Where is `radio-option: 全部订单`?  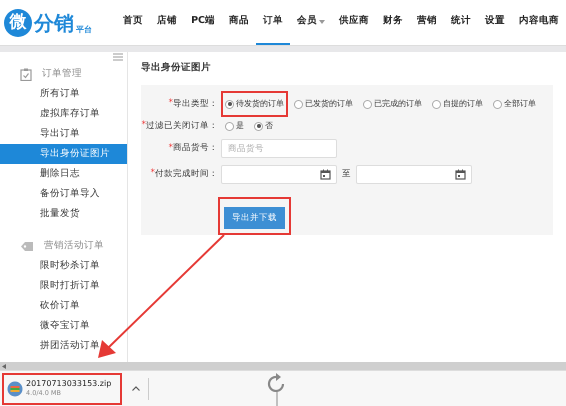
radio-option: 全部订单 is located at coordinates (514, 104).